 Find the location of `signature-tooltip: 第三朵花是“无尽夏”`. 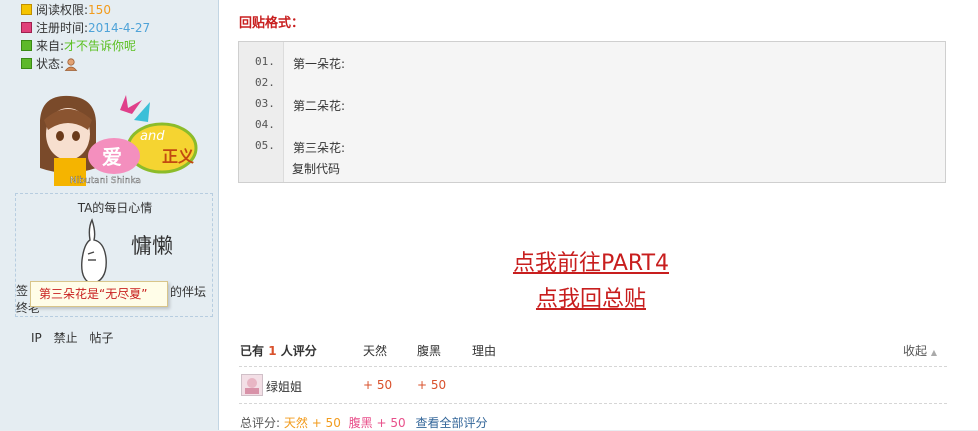

signature-tooltip: 第三朵花是“无尽夏” is located at coordinates (99, 294).